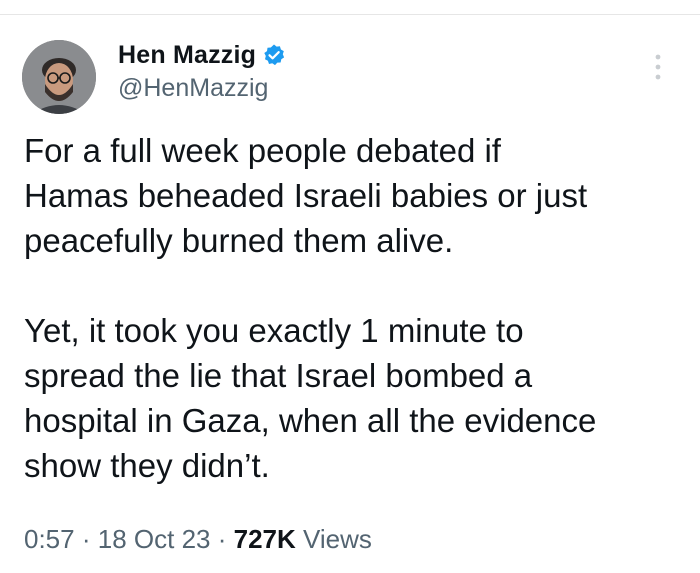  I want to click on avatar-image, so click(59, 77).